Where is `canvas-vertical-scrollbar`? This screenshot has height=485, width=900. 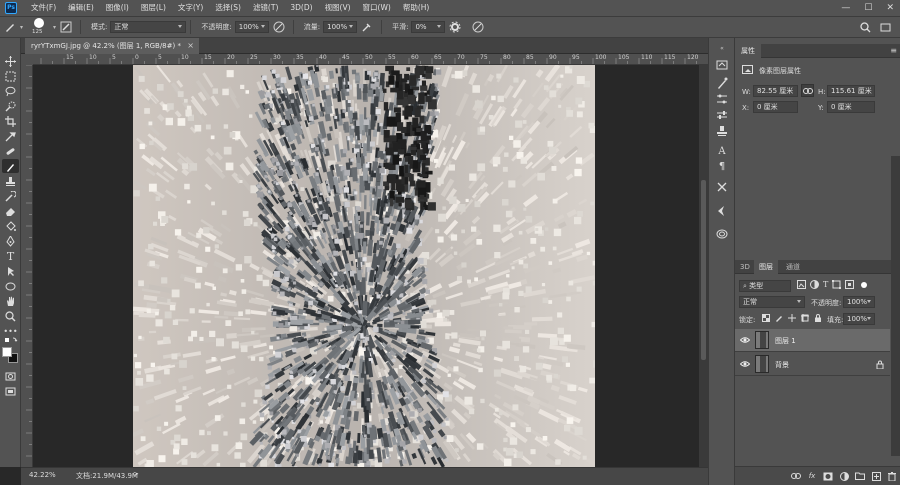
canvas-vertical-scrollbar is located at coordinates (703, 266).